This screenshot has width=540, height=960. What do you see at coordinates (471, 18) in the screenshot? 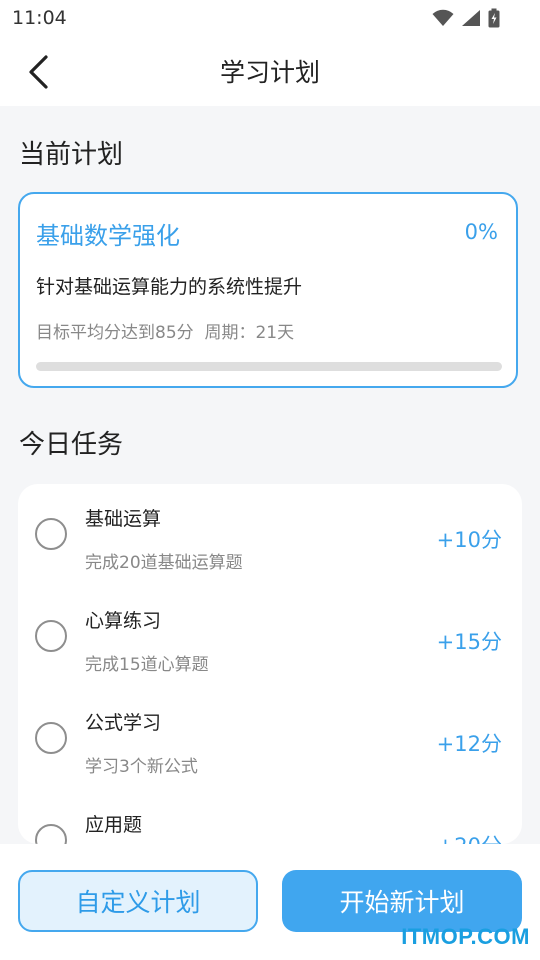
I see `signal-icon` at bounding box center [471, 18].